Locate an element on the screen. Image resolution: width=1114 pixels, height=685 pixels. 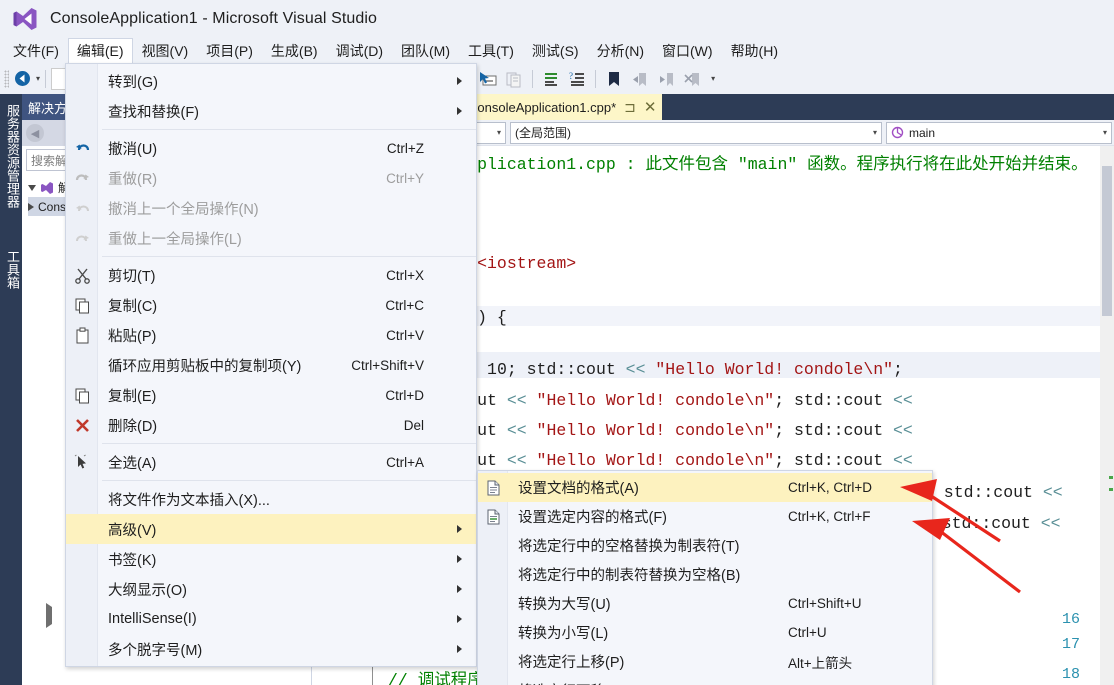
menu-item-find-replace: 查找和替换(F) is located at coordinates (271, 111).